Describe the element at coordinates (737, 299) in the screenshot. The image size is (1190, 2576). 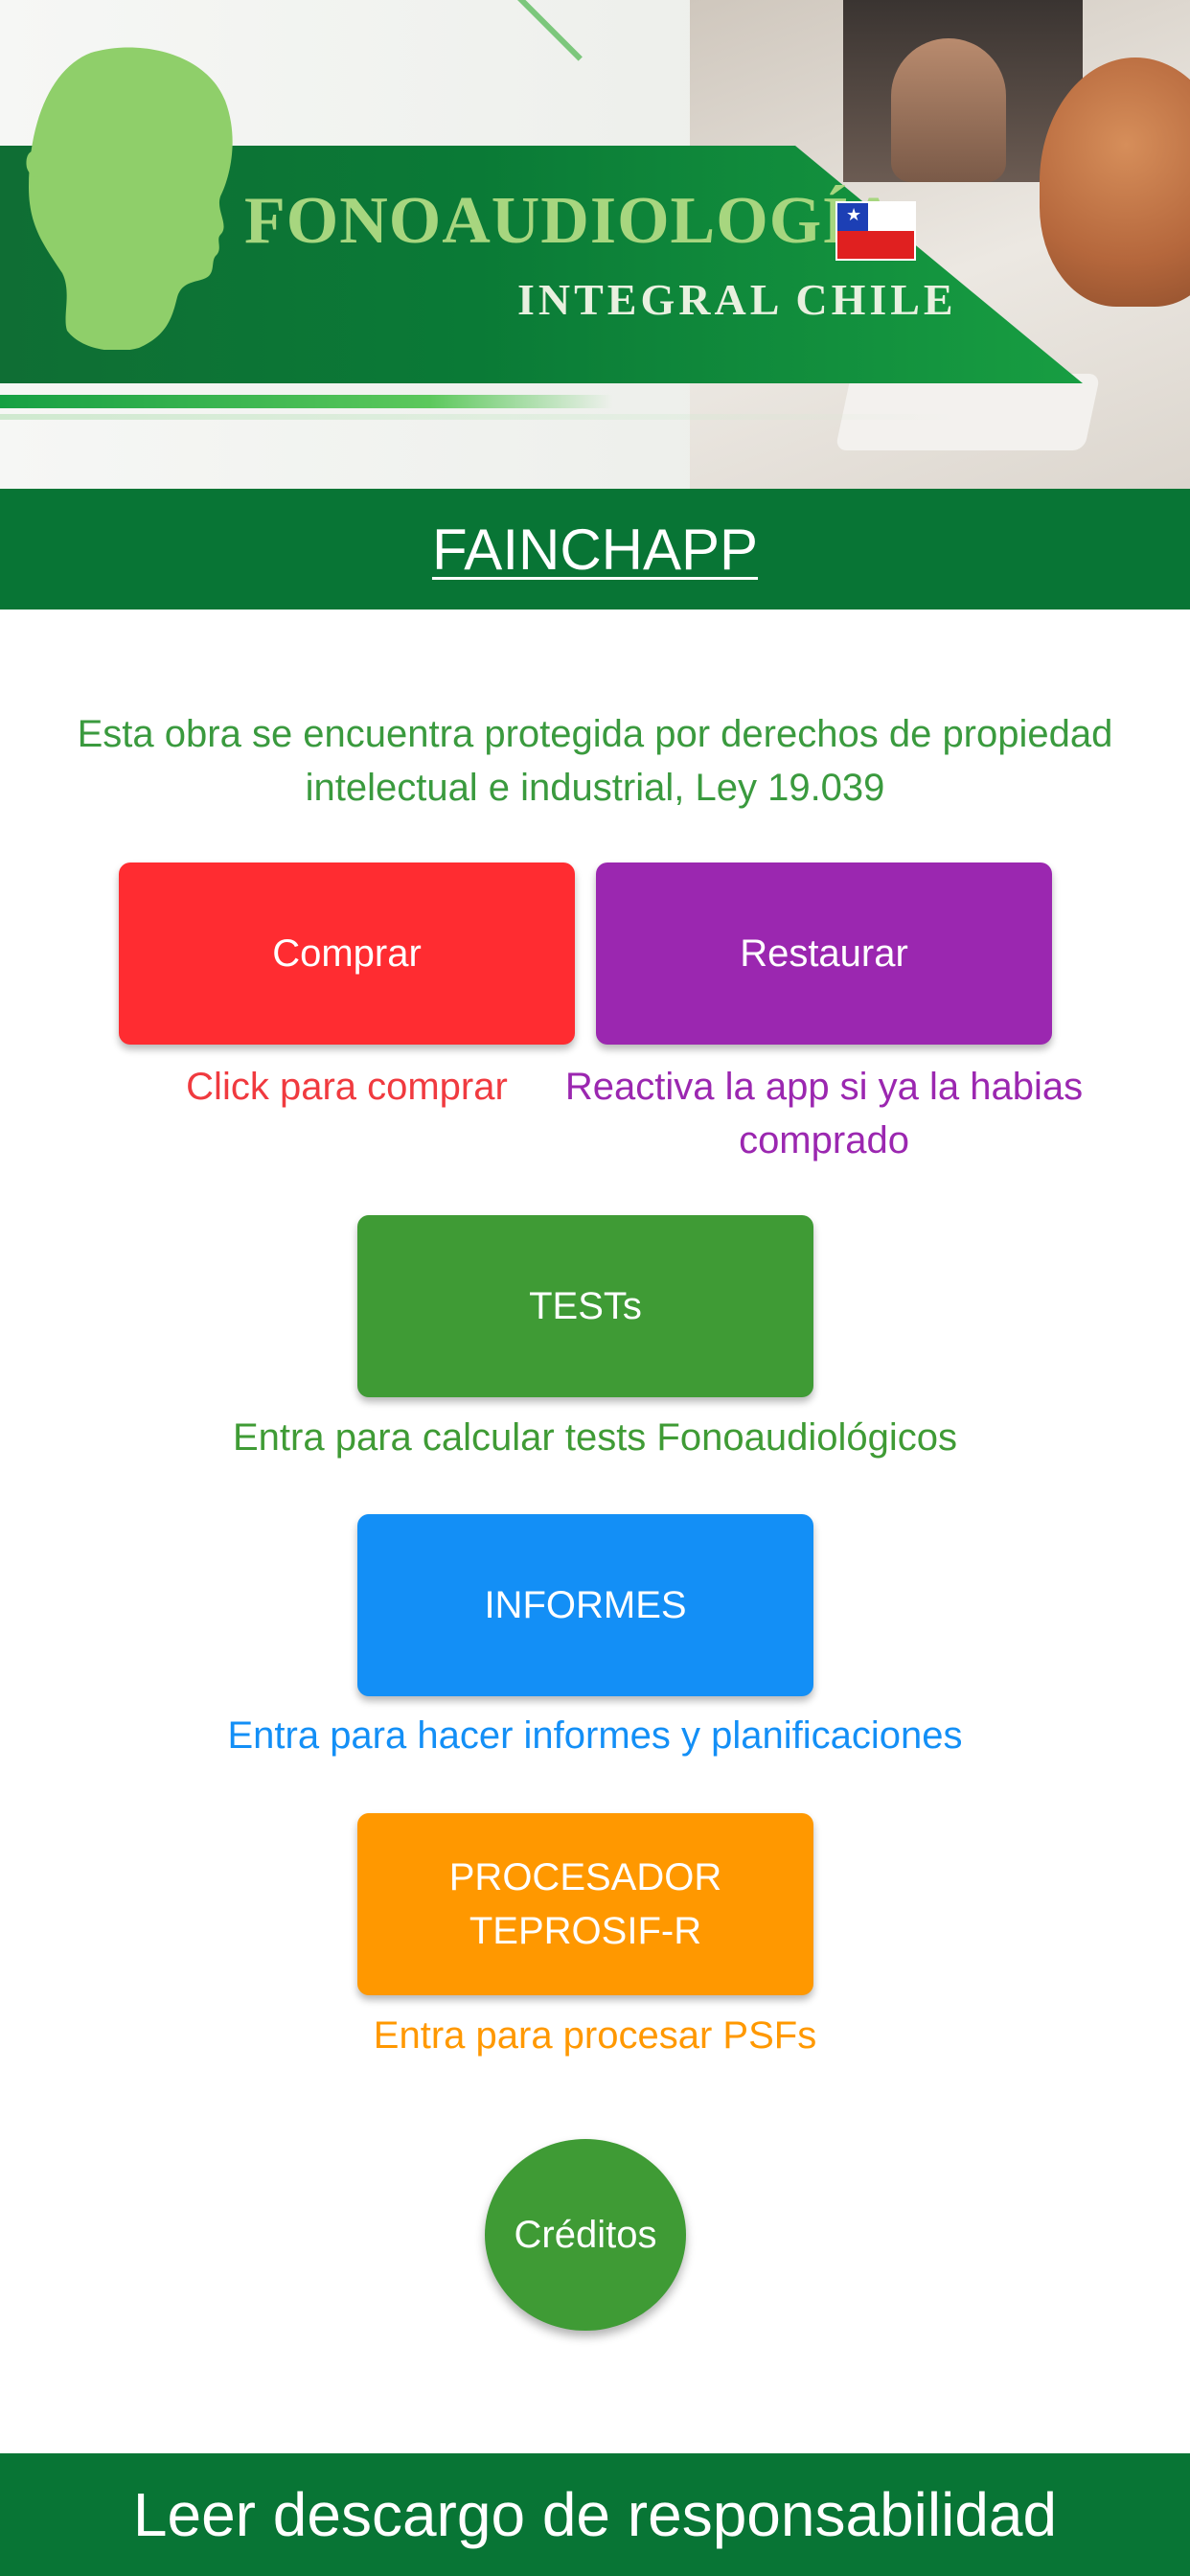
I see `brand-subtitle: INTEGRAL CHILE` at that location.